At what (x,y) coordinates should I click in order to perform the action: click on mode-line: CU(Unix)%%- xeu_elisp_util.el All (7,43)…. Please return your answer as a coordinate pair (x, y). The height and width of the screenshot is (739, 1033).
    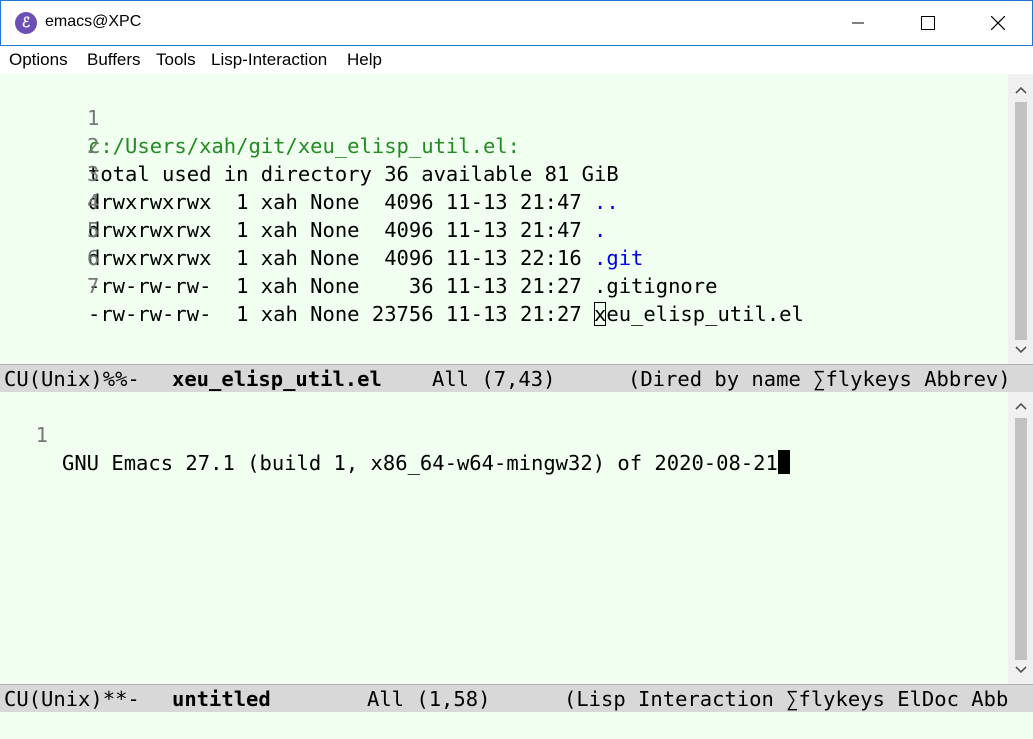
    Looking at the image, I should click on (516, 378).